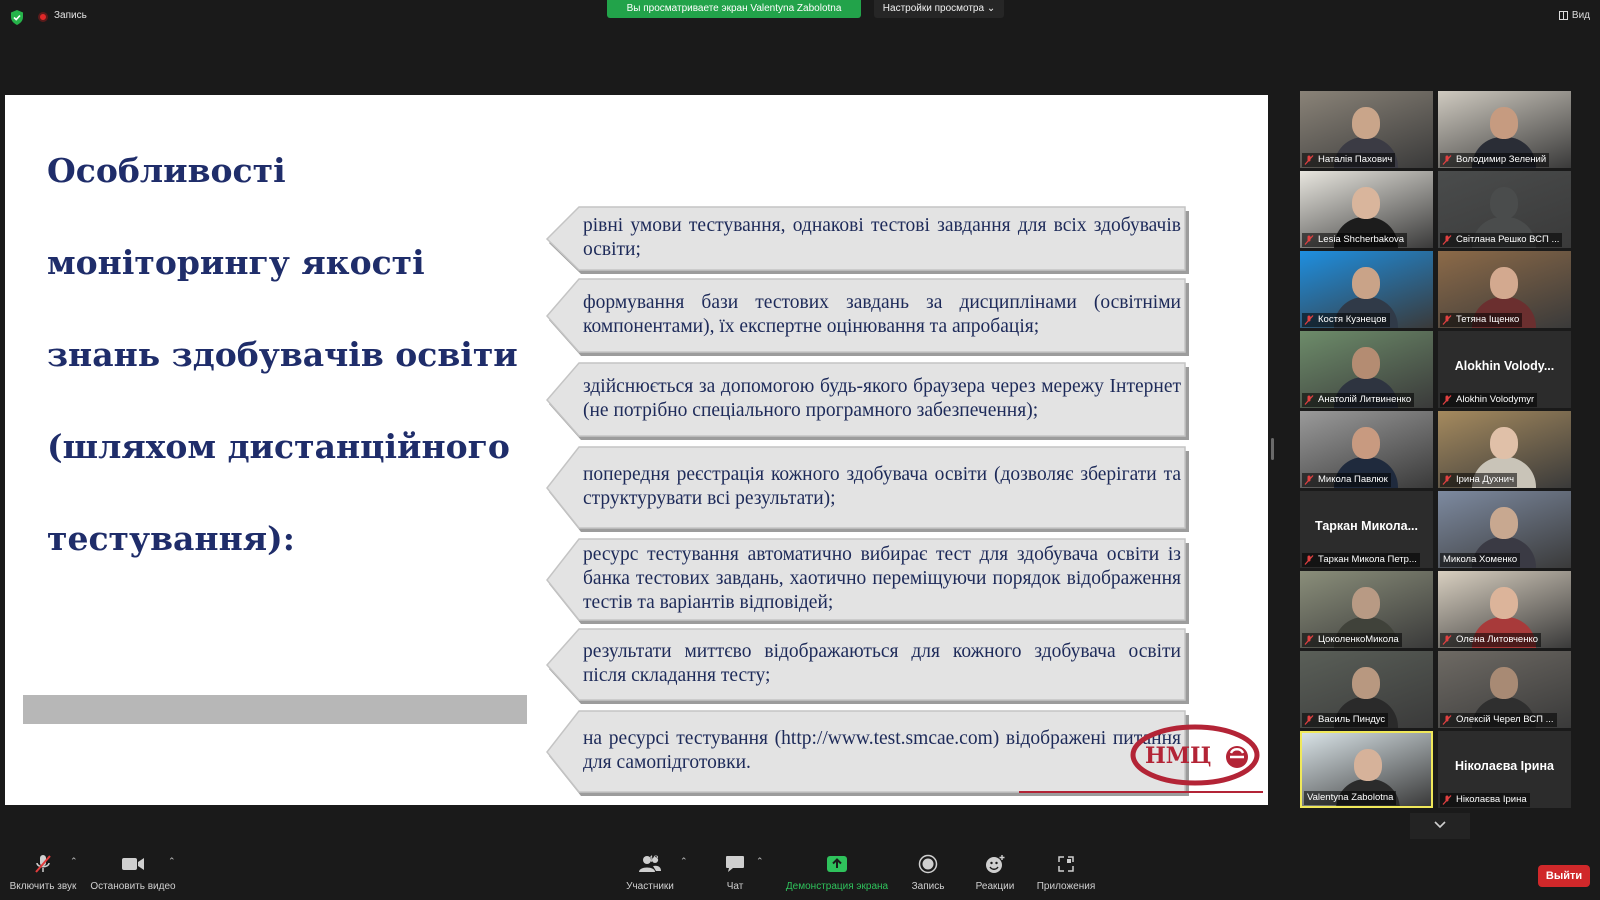 The image size is (1600, 900). Describe the element at coordinates (1574, 15) in the screenshot. I see `view-button: Вид` at that location.